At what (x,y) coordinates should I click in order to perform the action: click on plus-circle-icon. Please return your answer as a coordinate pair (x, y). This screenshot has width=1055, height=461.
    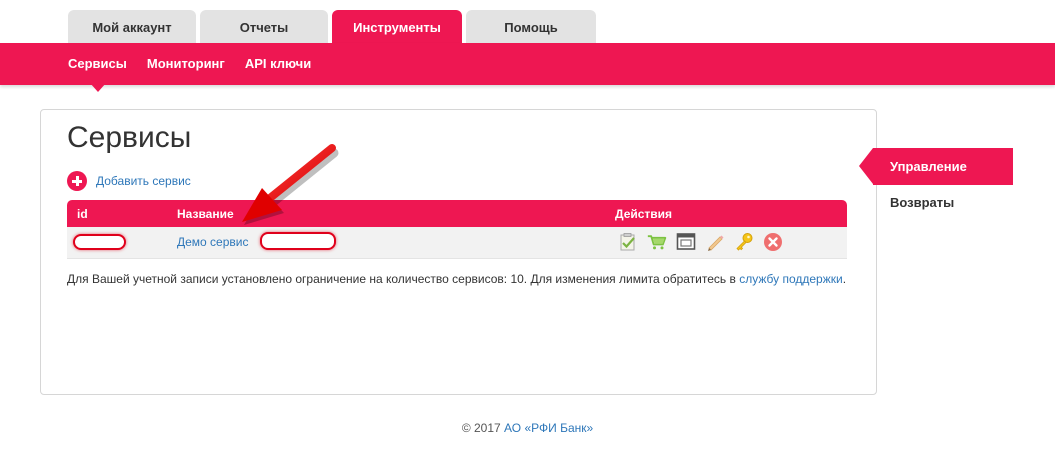
    Looking at the image, I should click on (77, 181).